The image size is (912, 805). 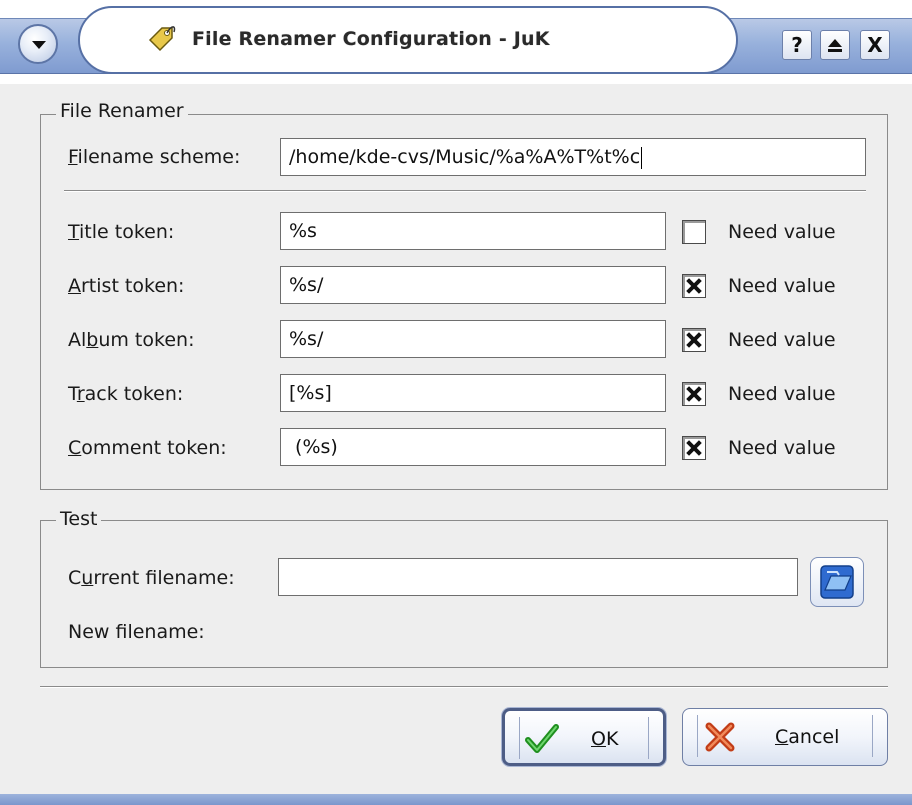 What do you see at coordinates (473, 339) in the screenshot?
I see `album-token-input: %s/` at bounding box center [473, 339].